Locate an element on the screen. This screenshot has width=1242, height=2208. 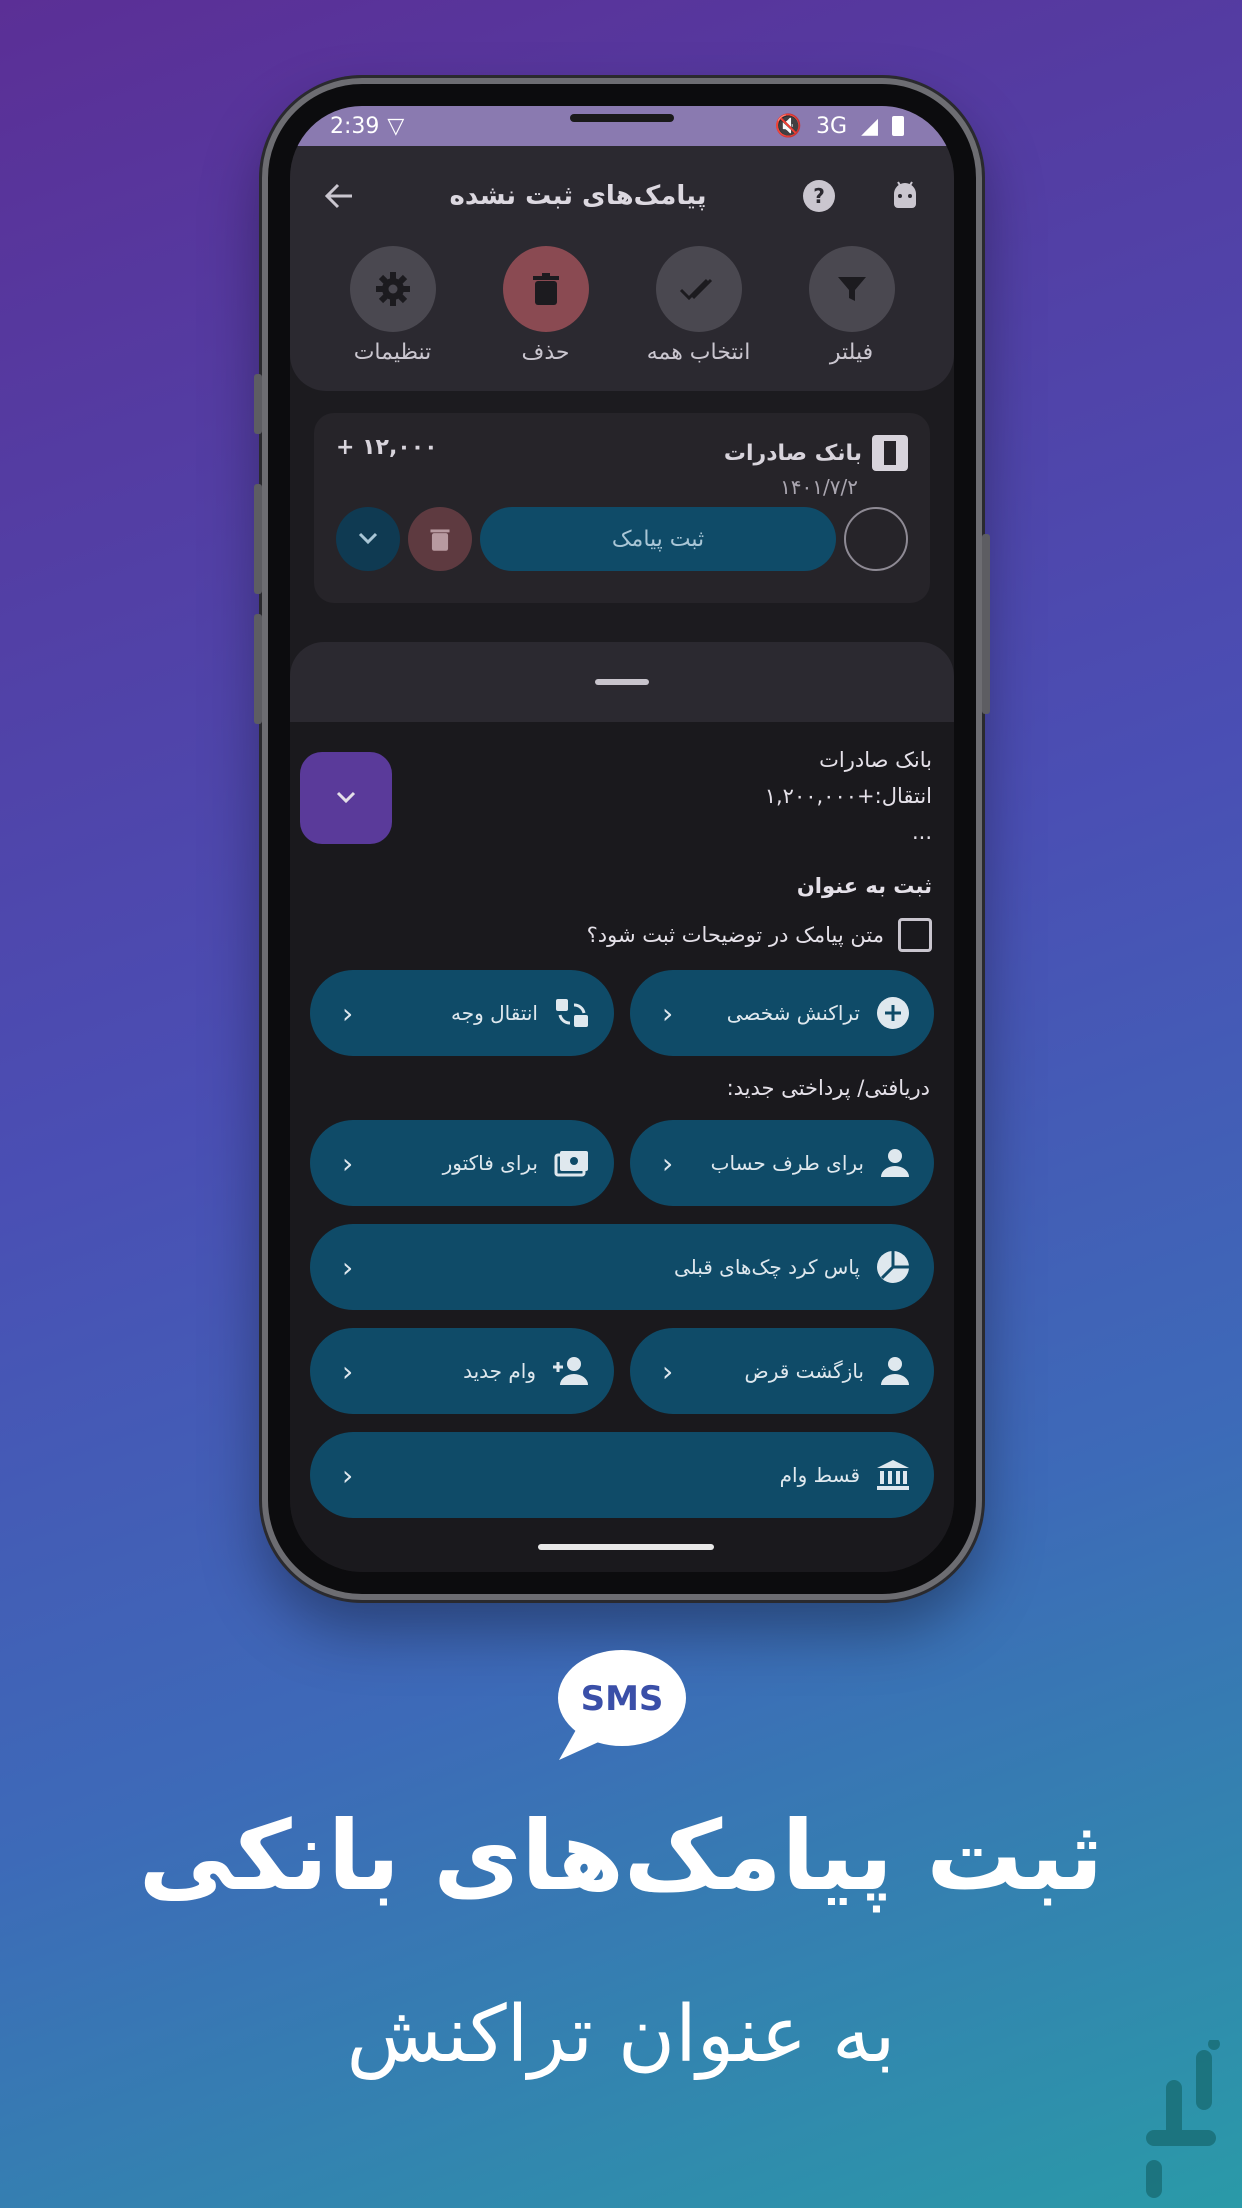
top-card: ? پیامک‌های ثبت نشده فیلتر انتخاب همه is located at coordinates (622, 268).